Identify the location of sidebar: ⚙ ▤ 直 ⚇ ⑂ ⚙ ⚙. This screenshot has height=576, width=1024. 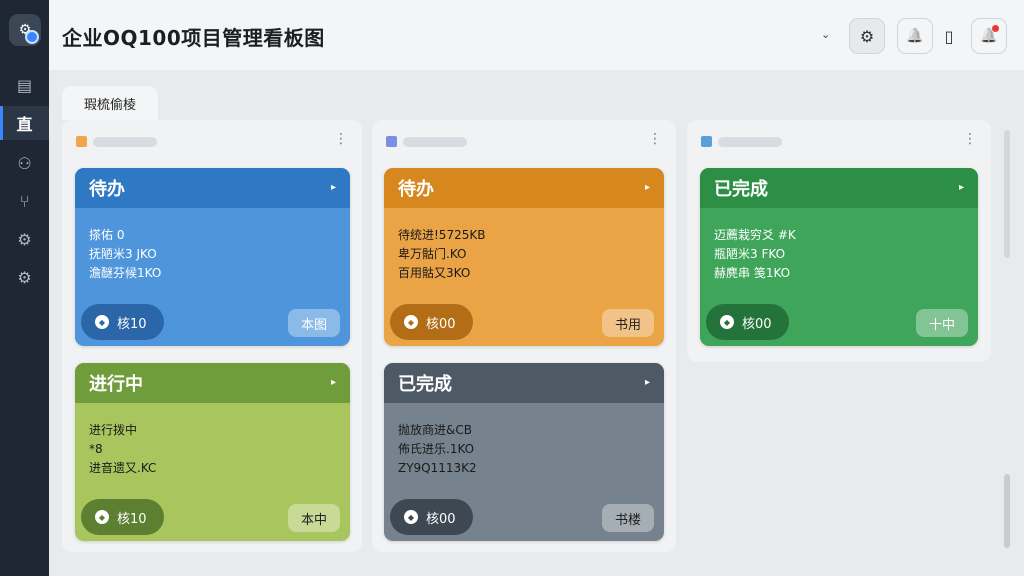
(24, 288).